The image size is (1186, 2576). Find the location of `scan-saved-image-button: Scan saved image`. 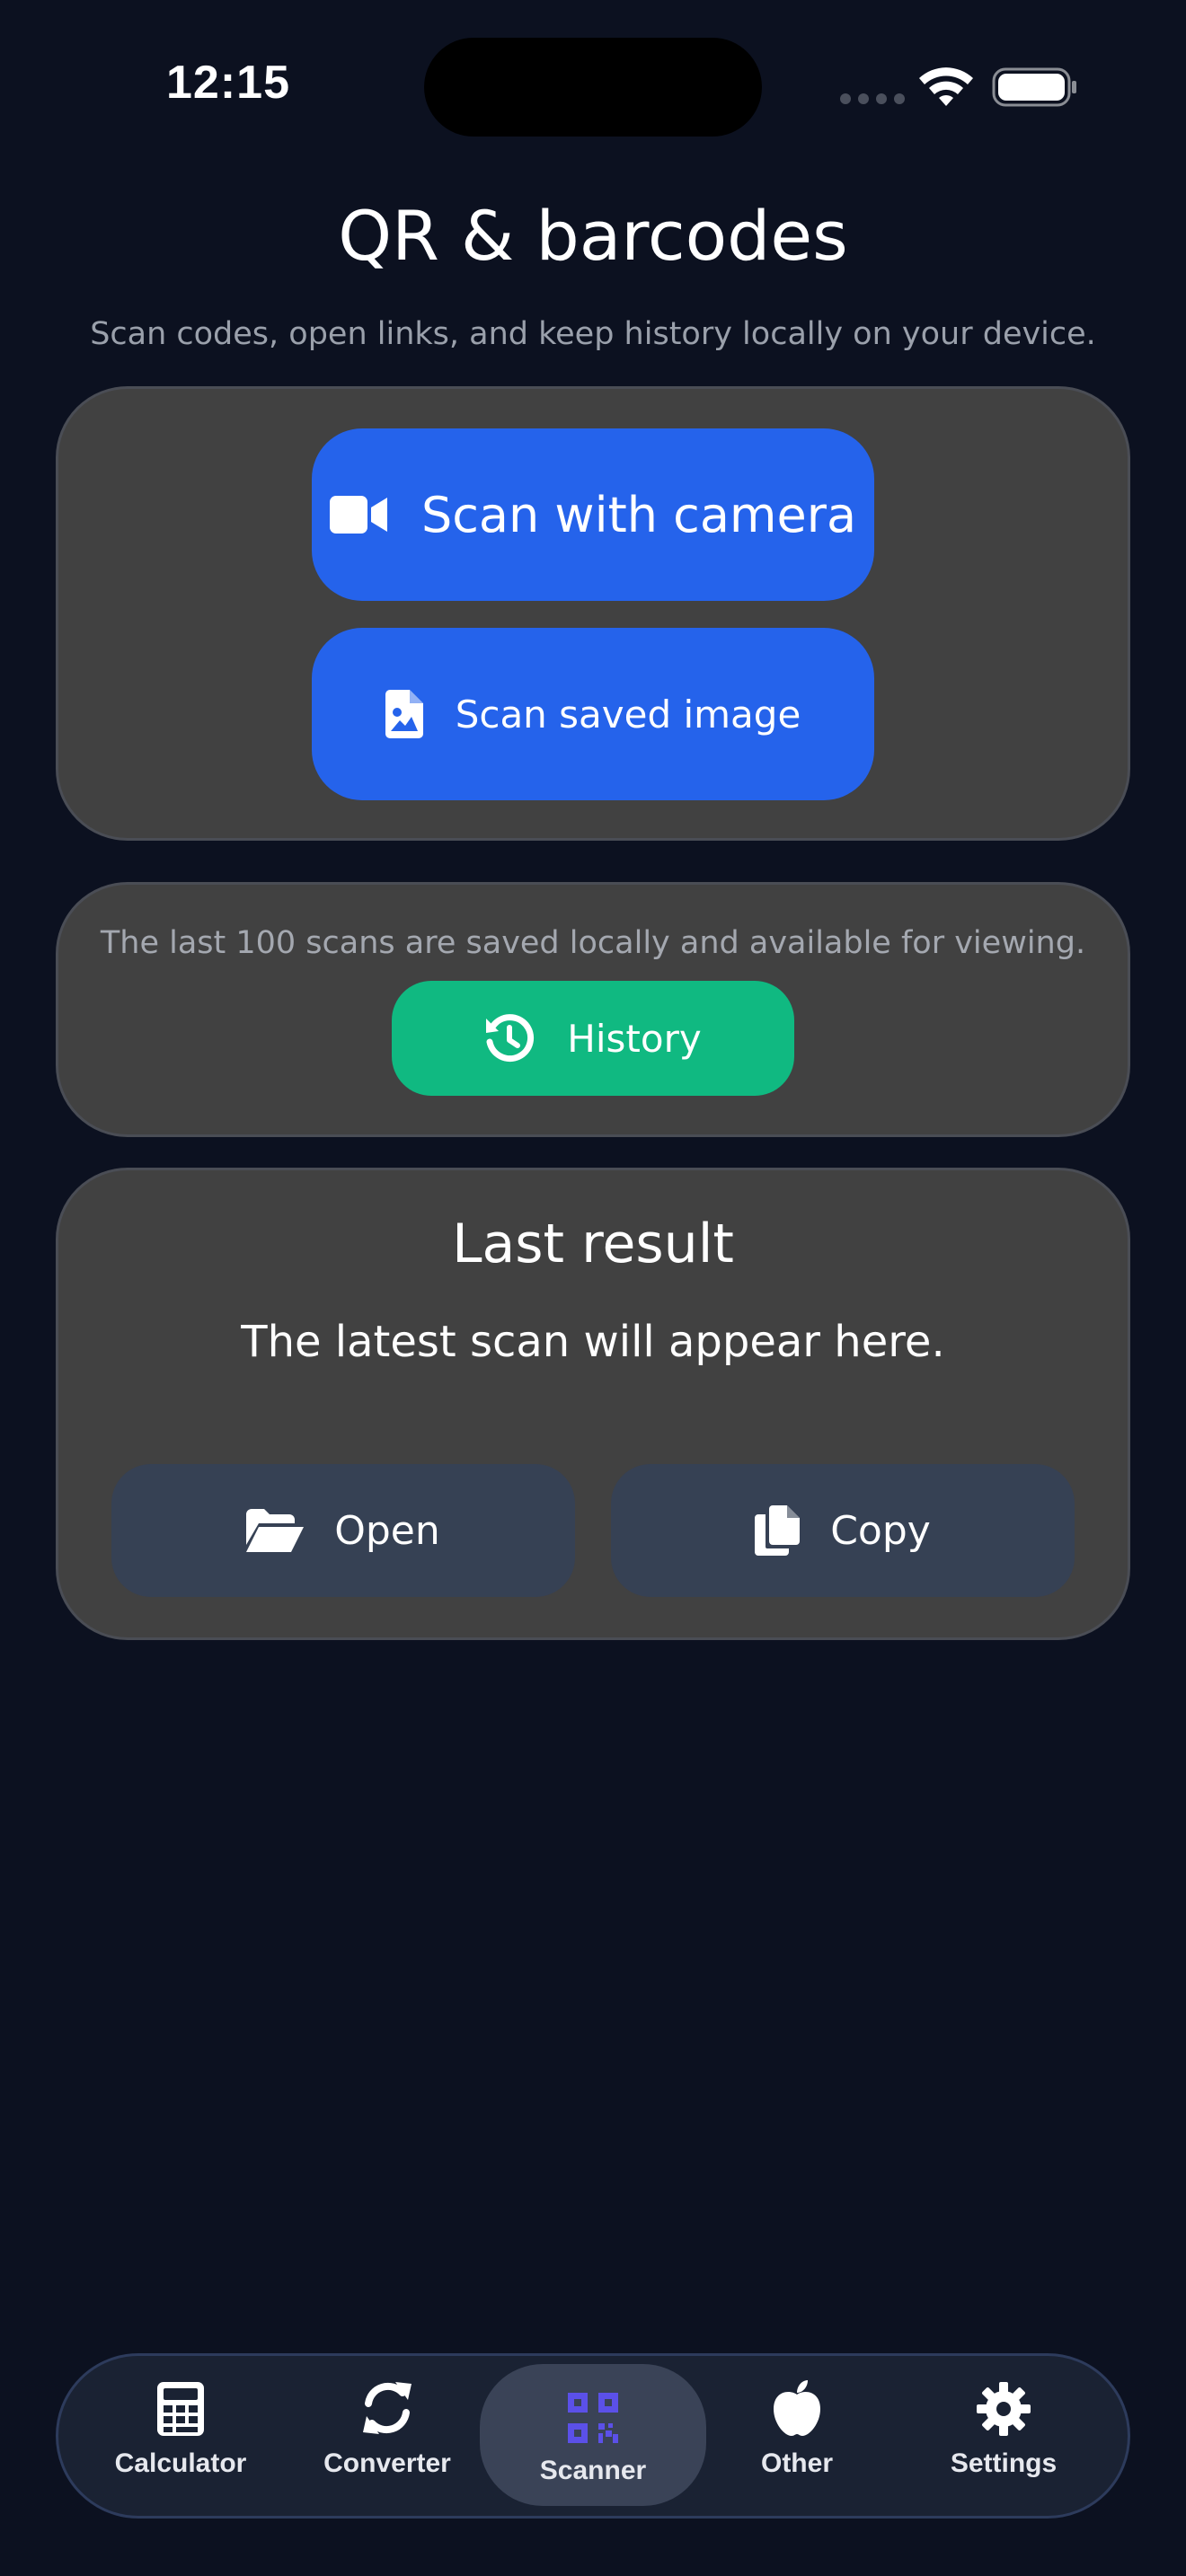

scan-saved-image-button: Scan saved image is located at coordinates (593, 714).